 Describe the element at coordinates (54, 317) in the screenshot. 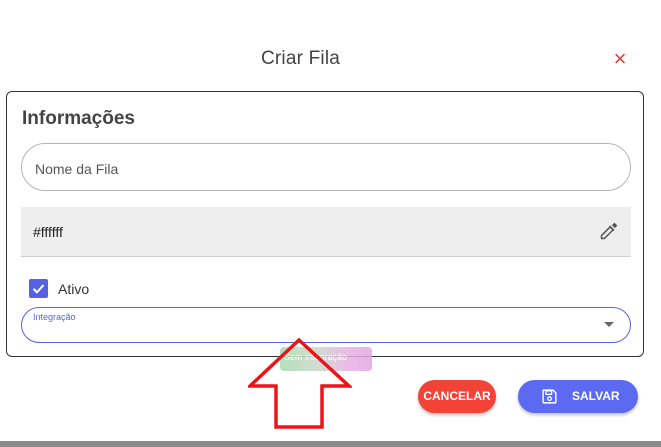

I see `integration-label: Integração` at that location.